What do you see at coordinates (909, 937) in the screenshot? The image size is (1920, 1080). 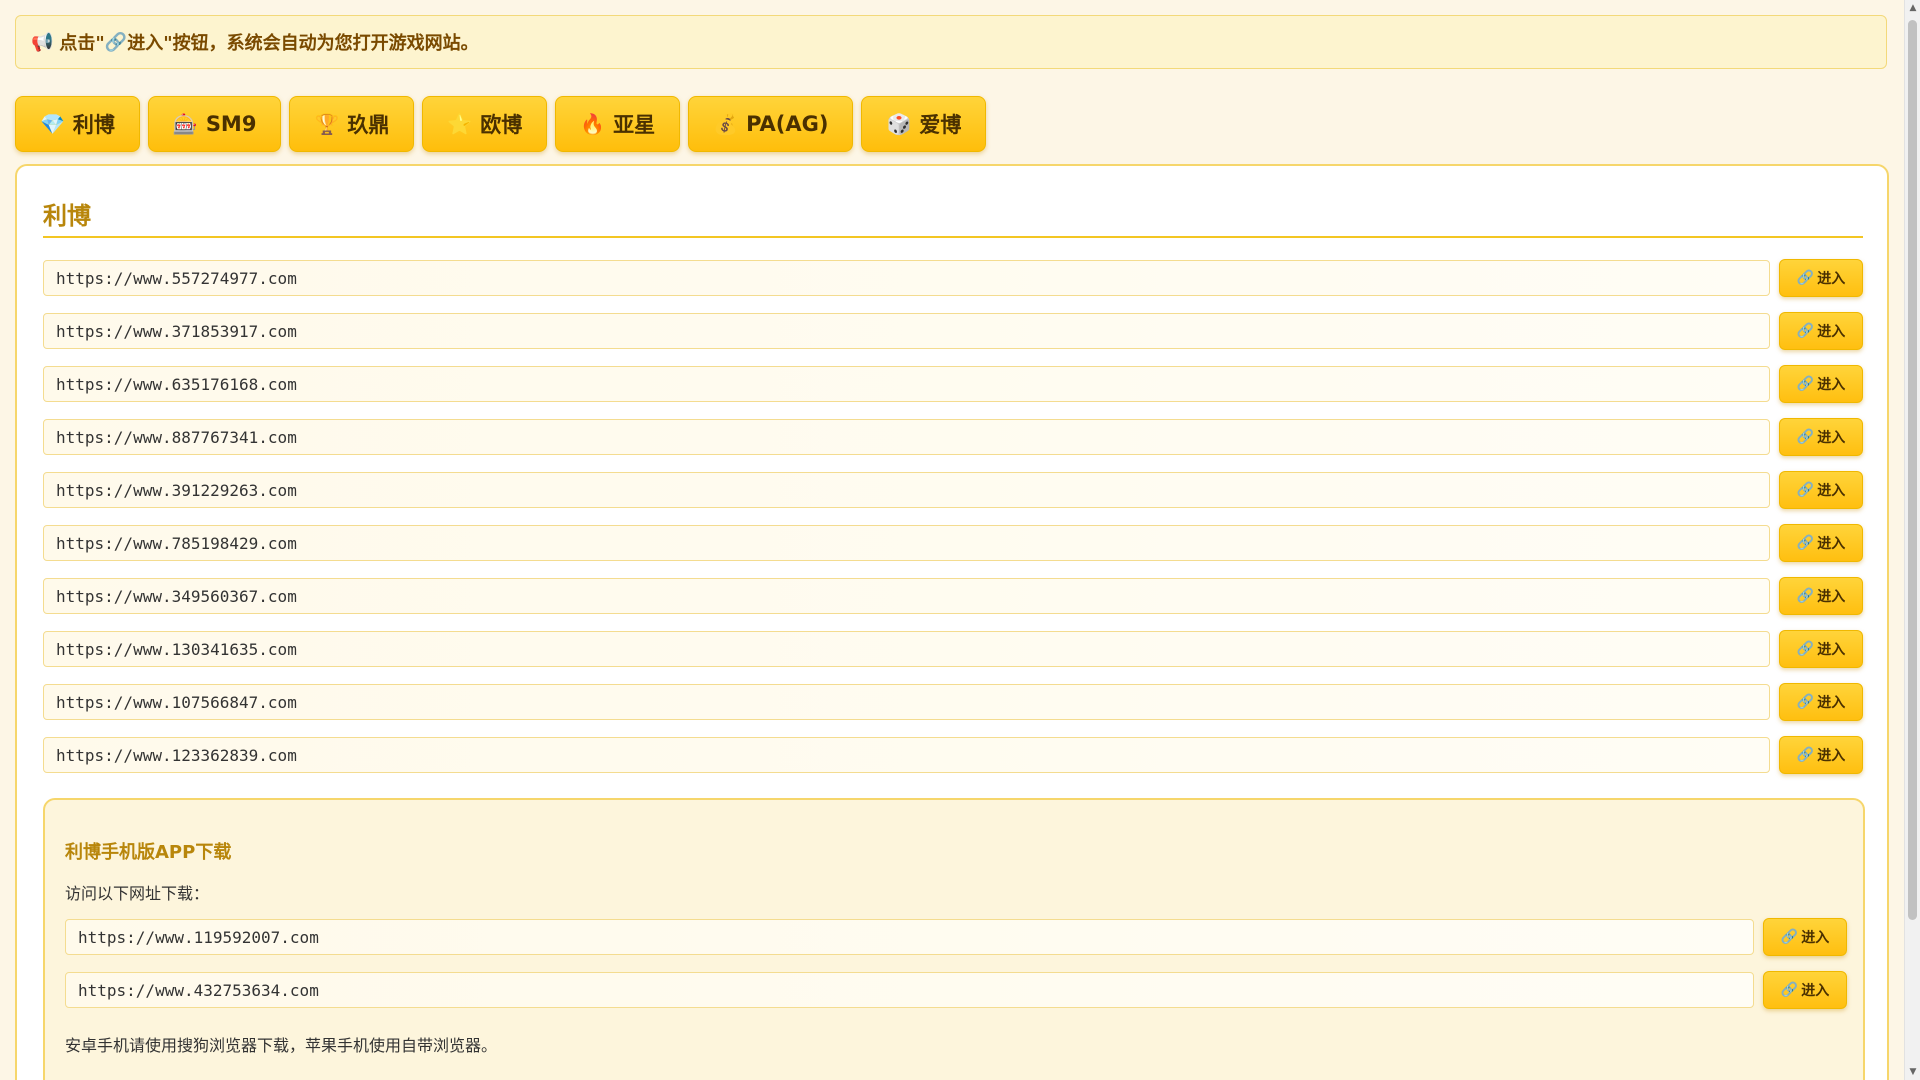 I see `url-field: https://www.119592007.com` at bounding box center [909, 937].